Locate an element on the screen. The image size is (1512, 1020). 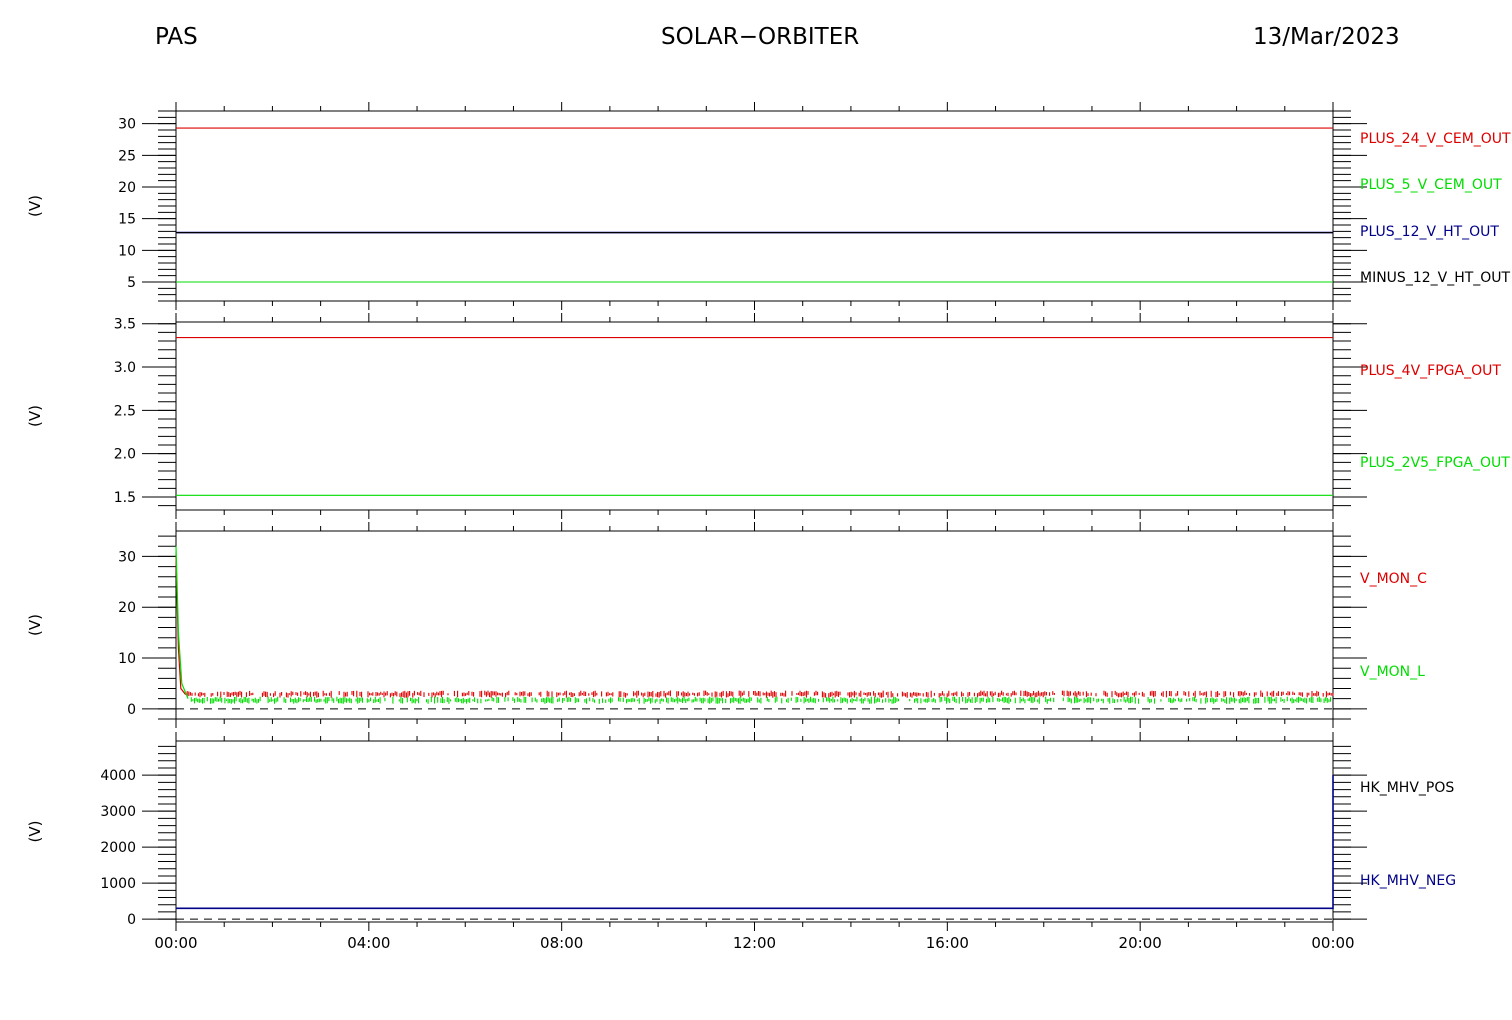
x-tick-label: 16:00 is located at coordinates (947, 943).